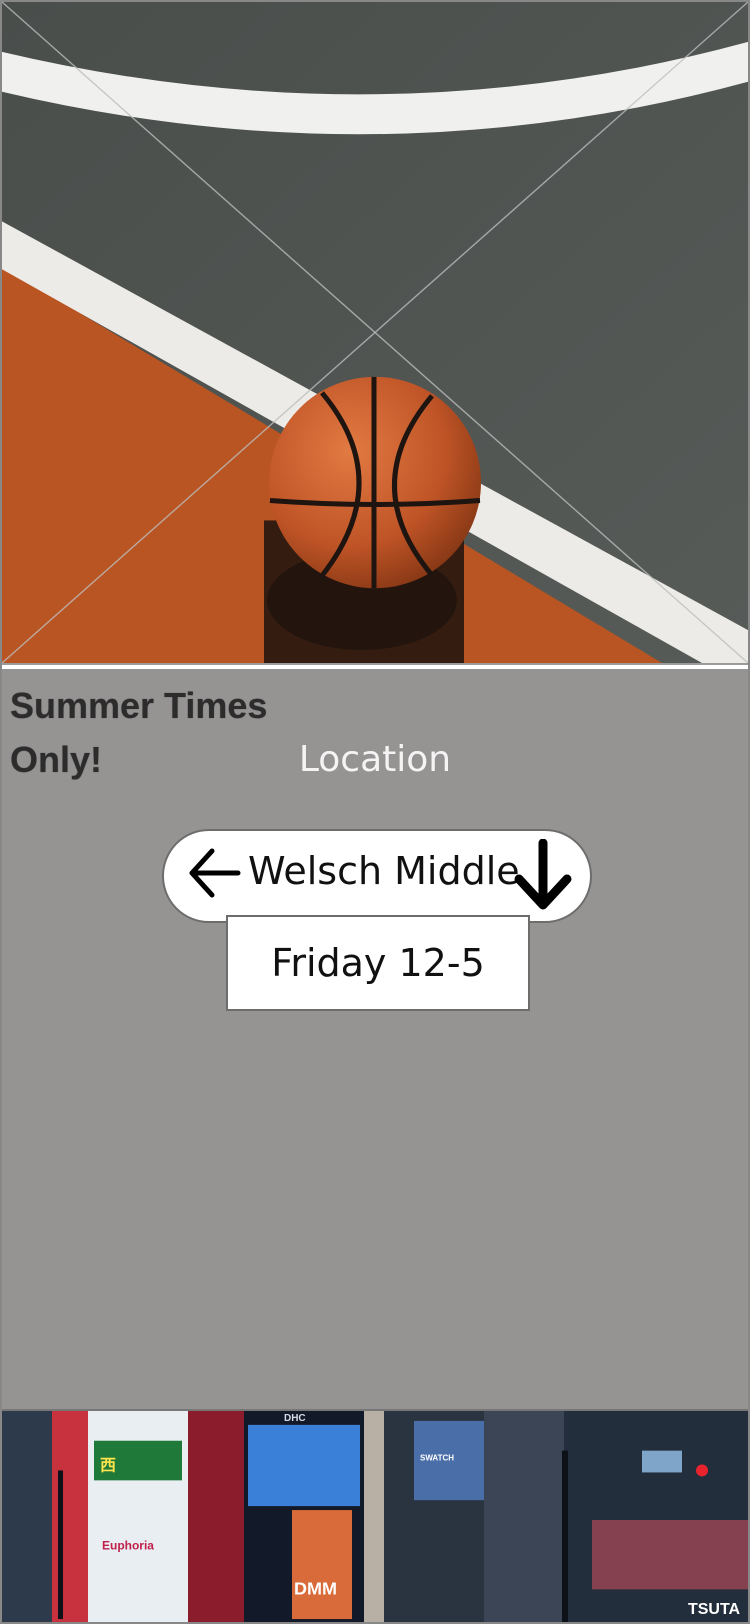 The width and height of the screenshot is (750, 1624). Describe the element at coordinates (295, 1418) in the screenshot. I see `sign-dhc: DHC` at that location.